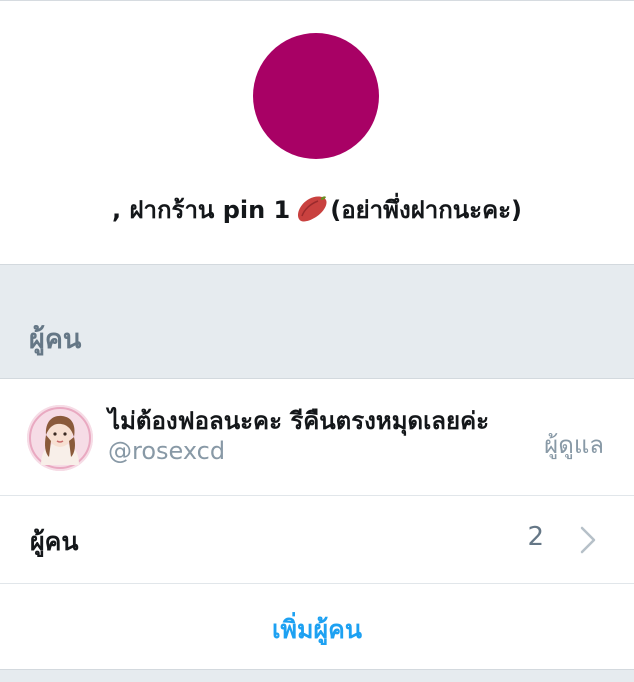 This screenshot has height=682, width=634. Describe the element at coordinates (588, 542) in the screenshot. I see `chevron-right-icon` at that location.